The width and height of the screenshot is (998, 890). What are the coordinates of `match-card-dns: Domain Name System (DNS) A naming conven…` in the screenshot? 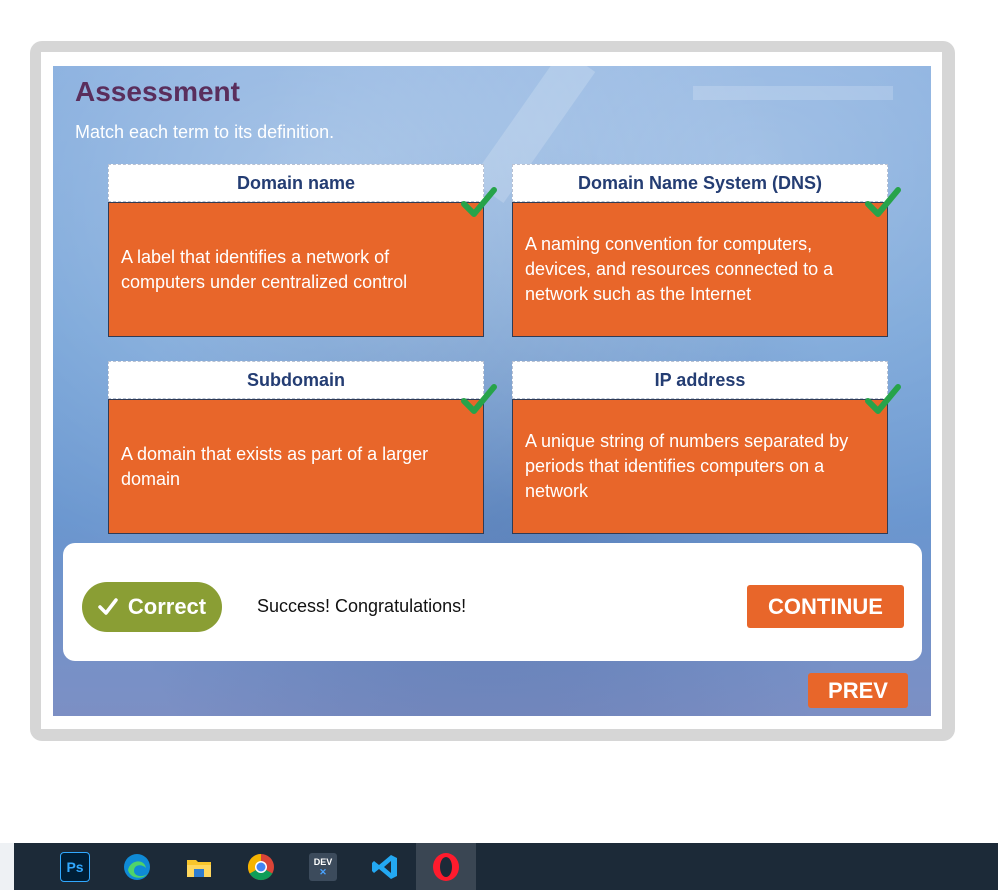 It's located at (706, 250).